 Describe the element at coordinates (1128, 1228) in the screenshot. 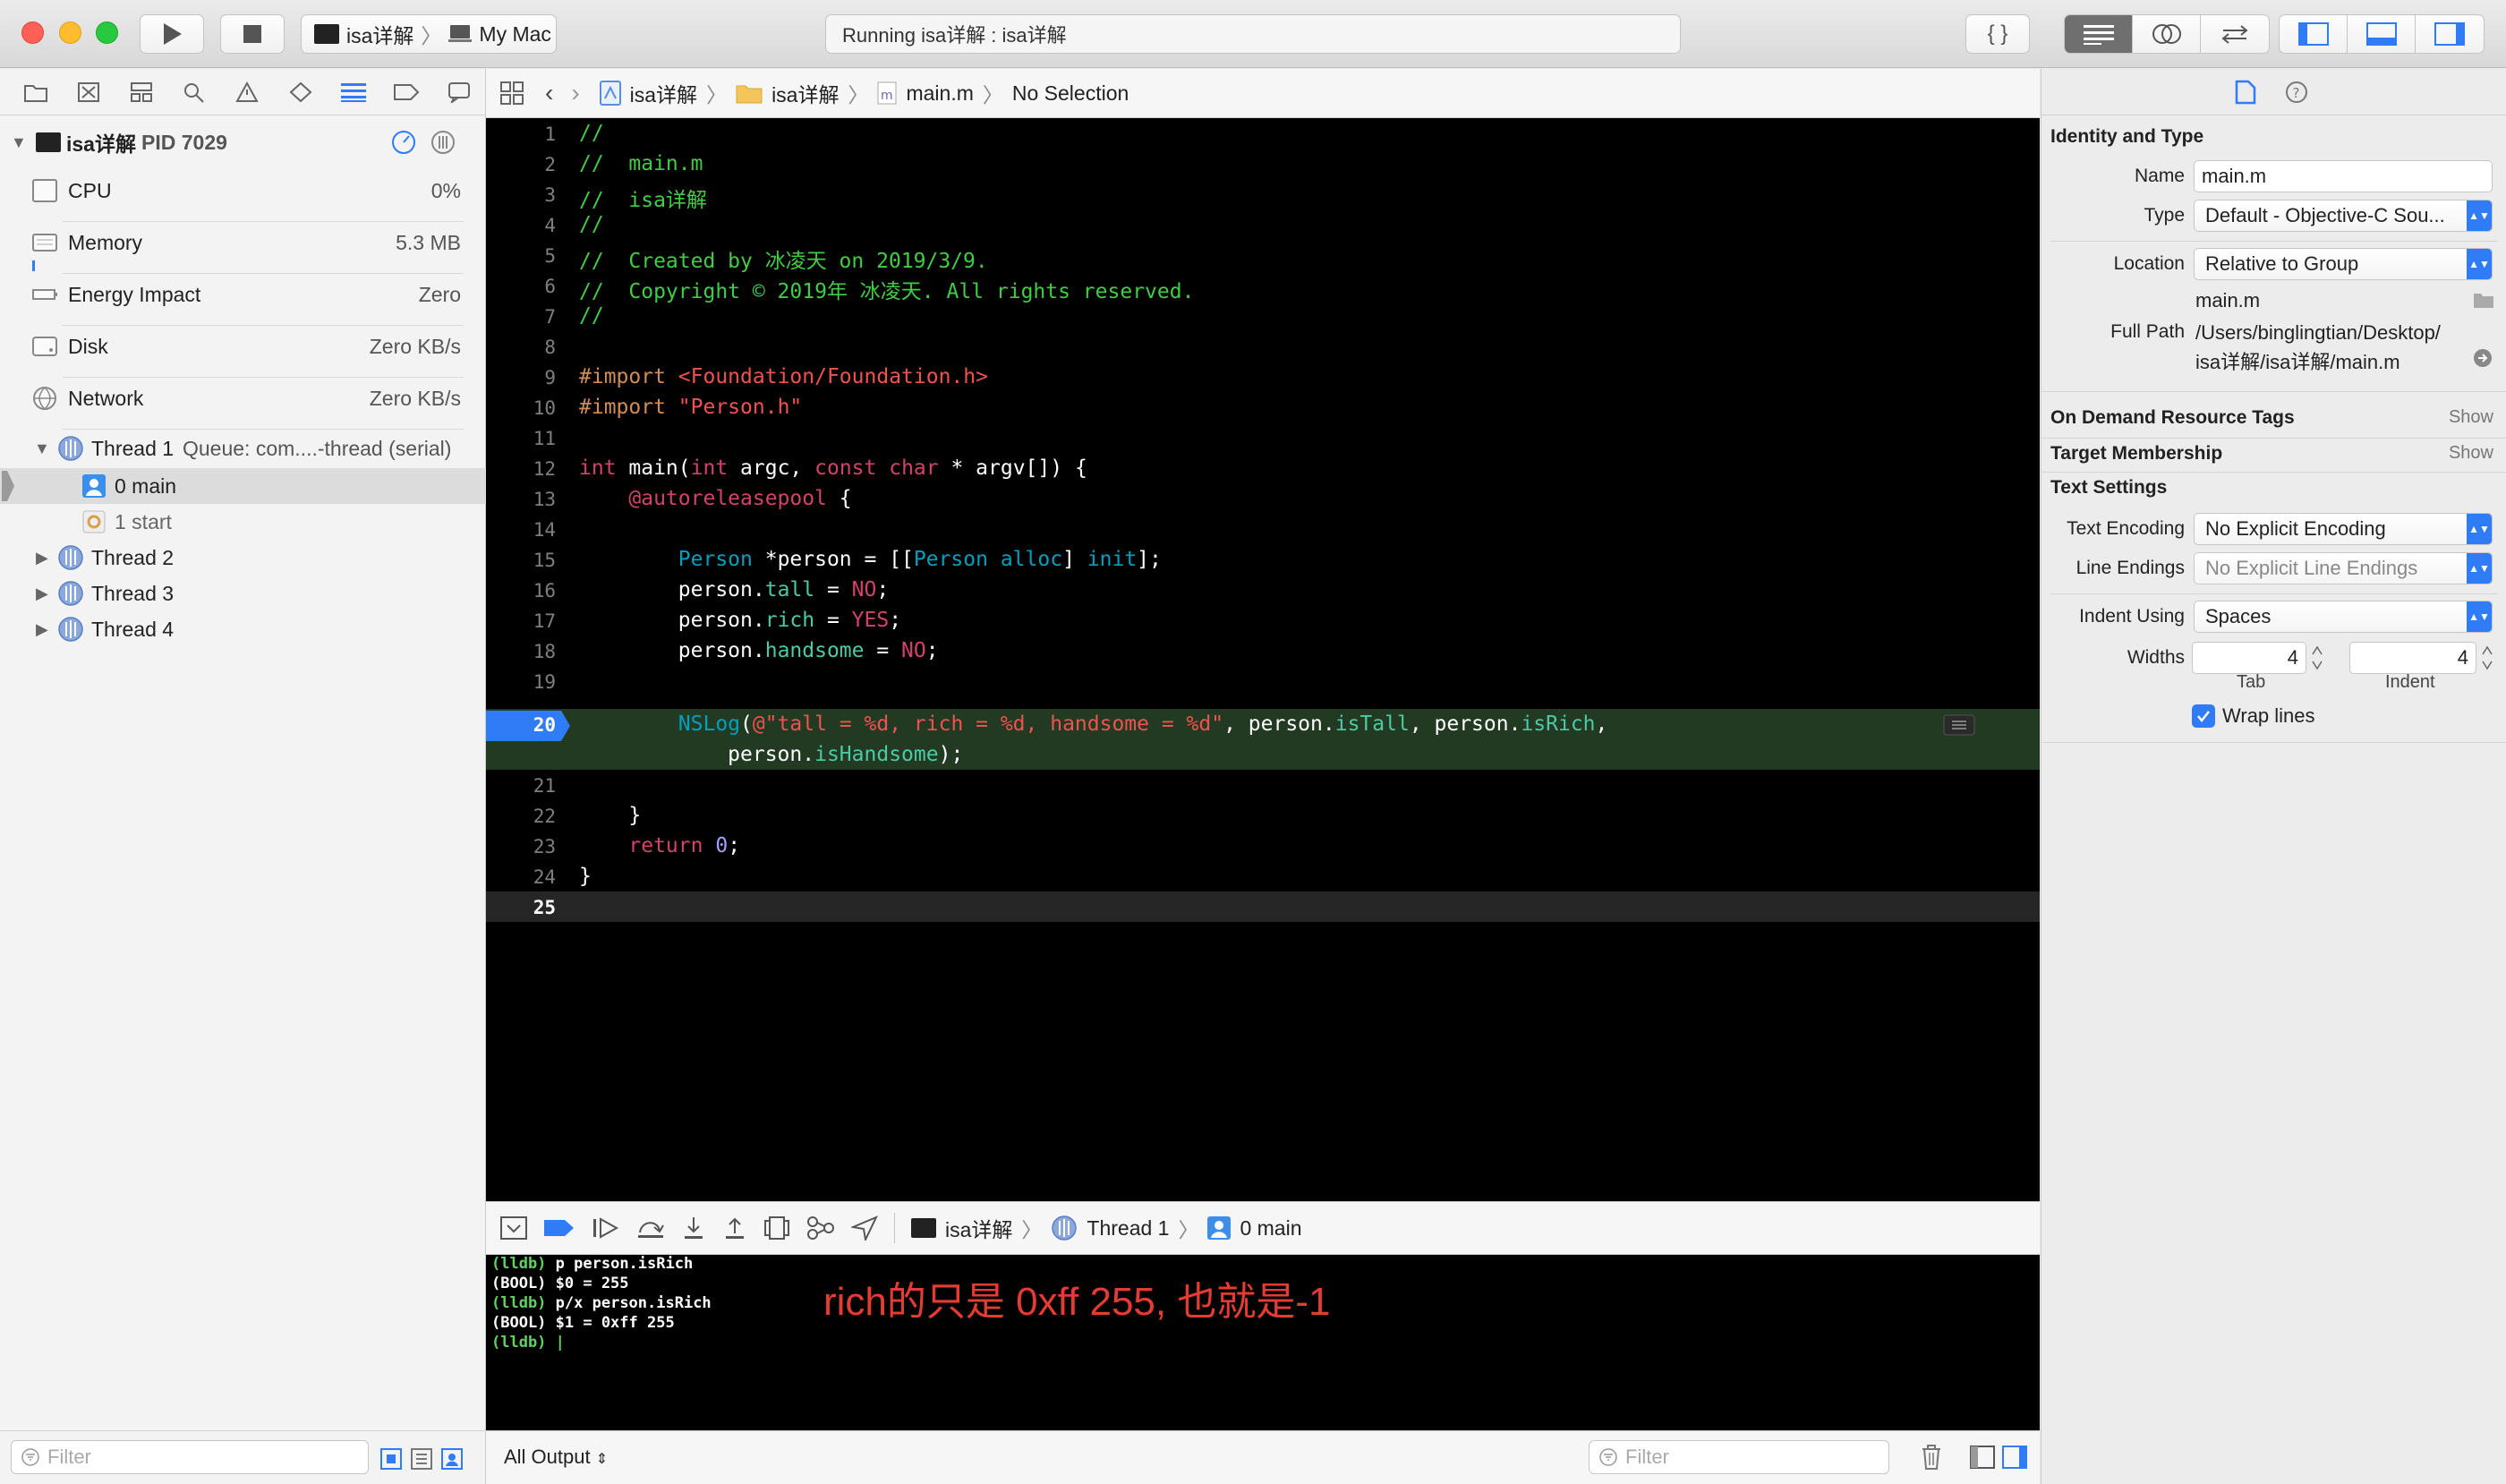

I see `debug-breadcrumb-thread: Thread 1` at that location.